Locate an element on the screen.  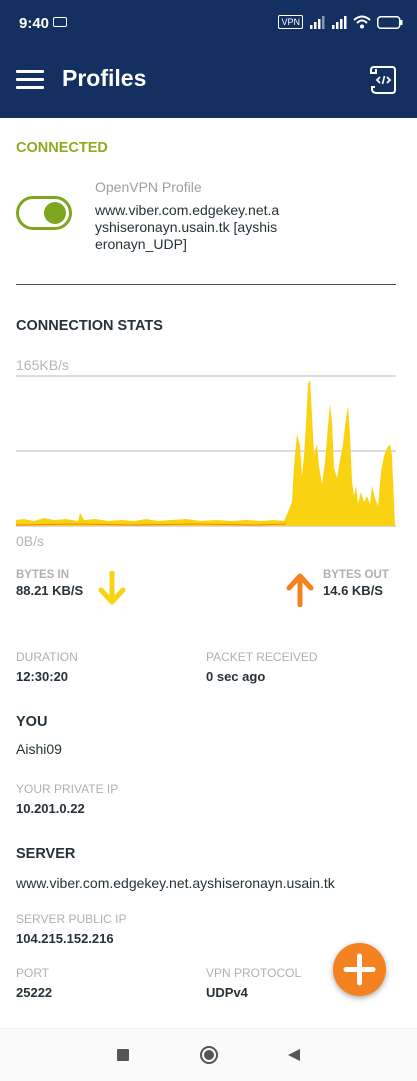
graph-min-label: 0B/s is located at coordinates (30, 541).